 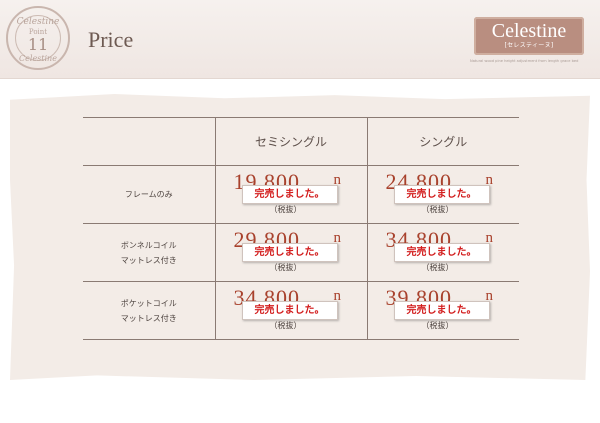 I want to click on brand-logo: Celestine [セレスティーヌ], so click(x=529, y=36).